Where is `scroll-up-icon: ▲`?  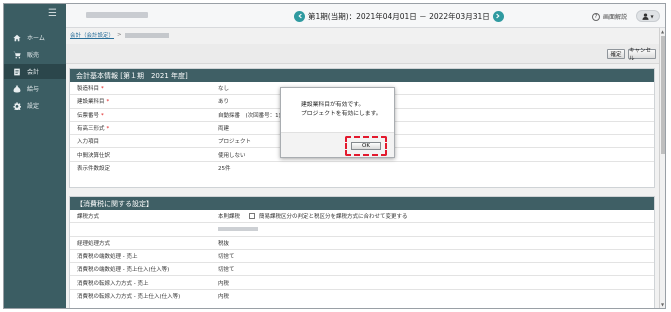
scroll-up-icon: ▲ is located at coordinates (662, 31).